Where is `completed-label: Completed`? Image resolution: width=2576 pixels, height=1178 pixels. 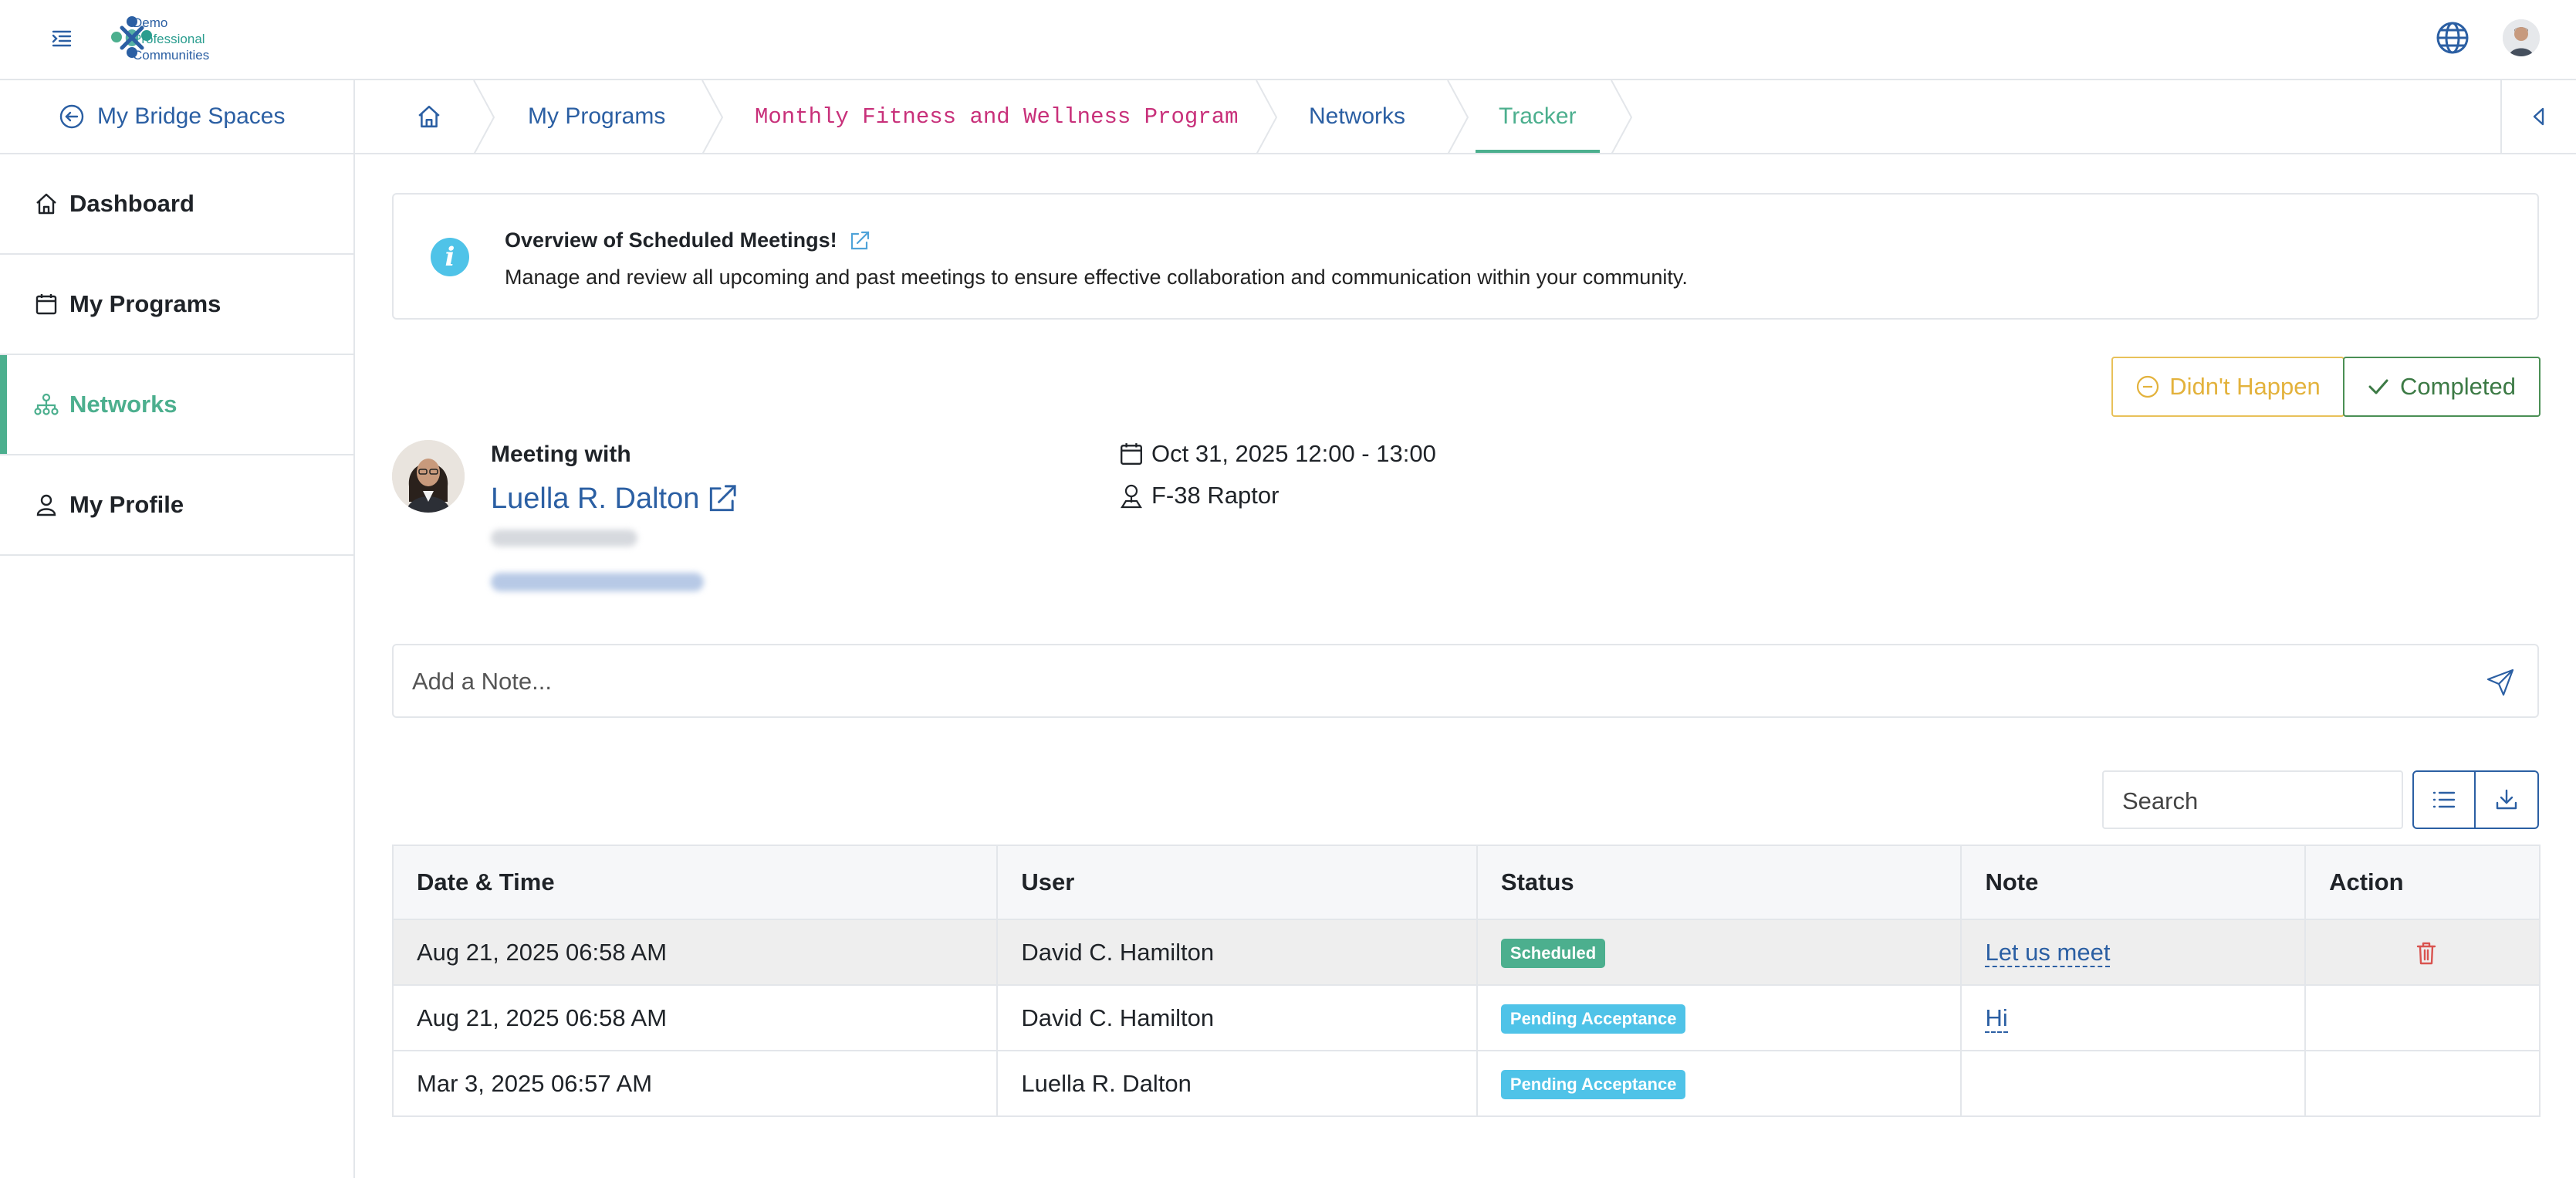 completed-label: Completed is located at coordinates (2458, 386).